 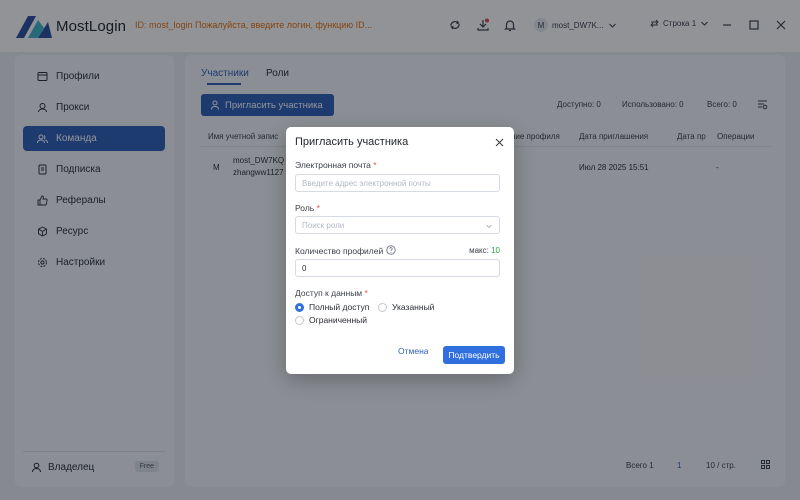 I want to click on dialog-title: Пригласить участника, so click(x=352, y=142).